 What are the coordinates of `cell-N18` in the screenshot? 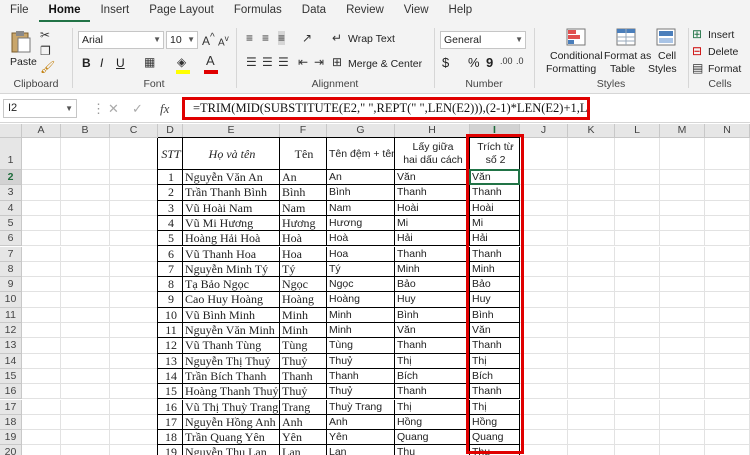 It's located at (727, 422).